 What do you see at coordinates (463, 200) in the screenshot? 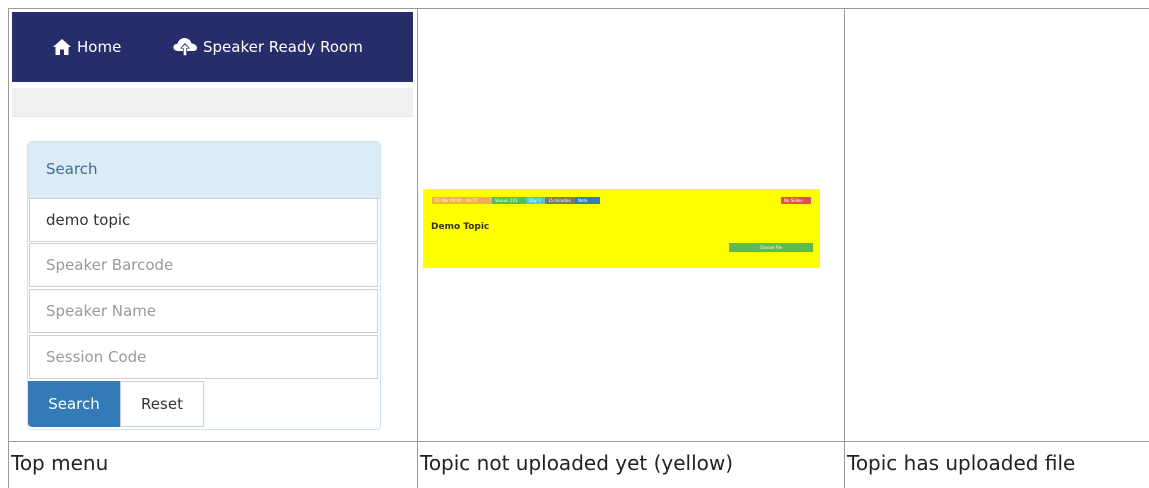
I see `topic-time-tag: 01 Mar 09:00 - 09:15` at bounding box center [463, 200].